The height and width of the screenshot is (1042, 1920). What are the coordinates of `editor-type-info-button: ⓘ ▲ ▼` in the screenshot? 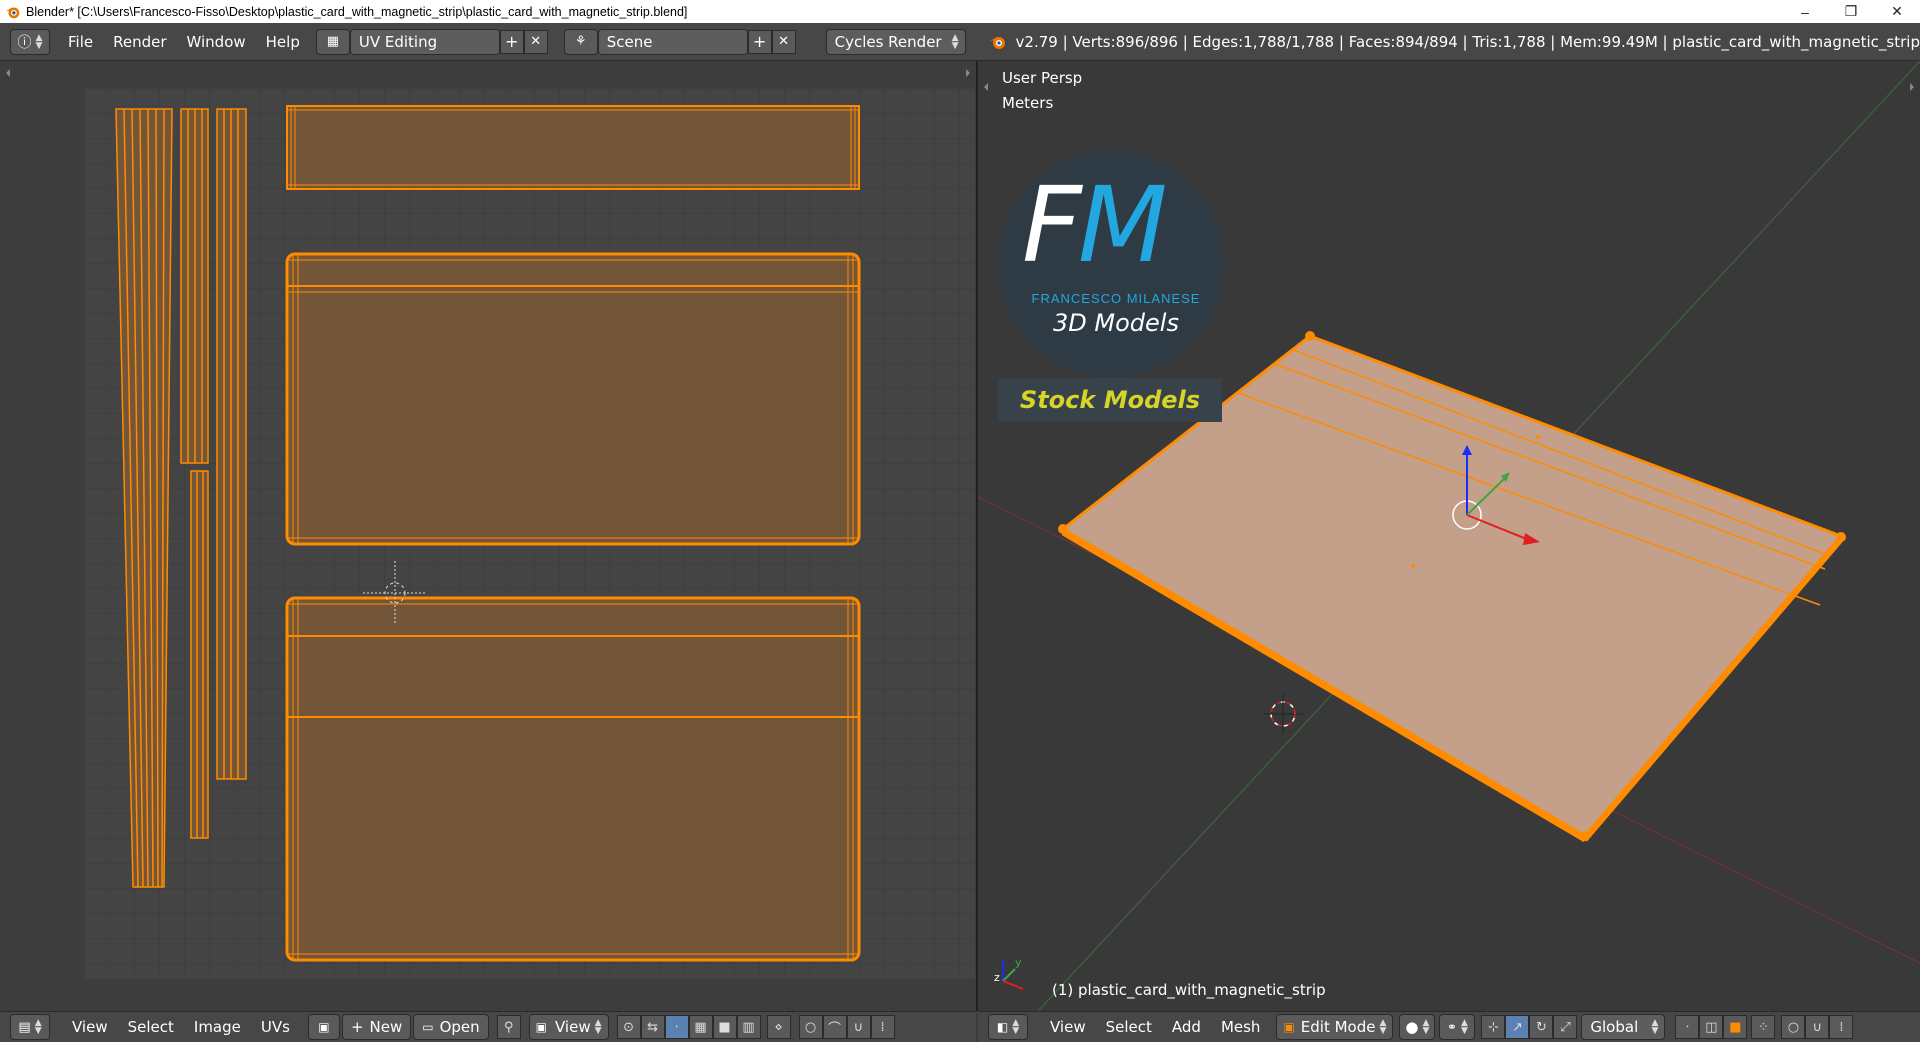 It's located at (30, 41).